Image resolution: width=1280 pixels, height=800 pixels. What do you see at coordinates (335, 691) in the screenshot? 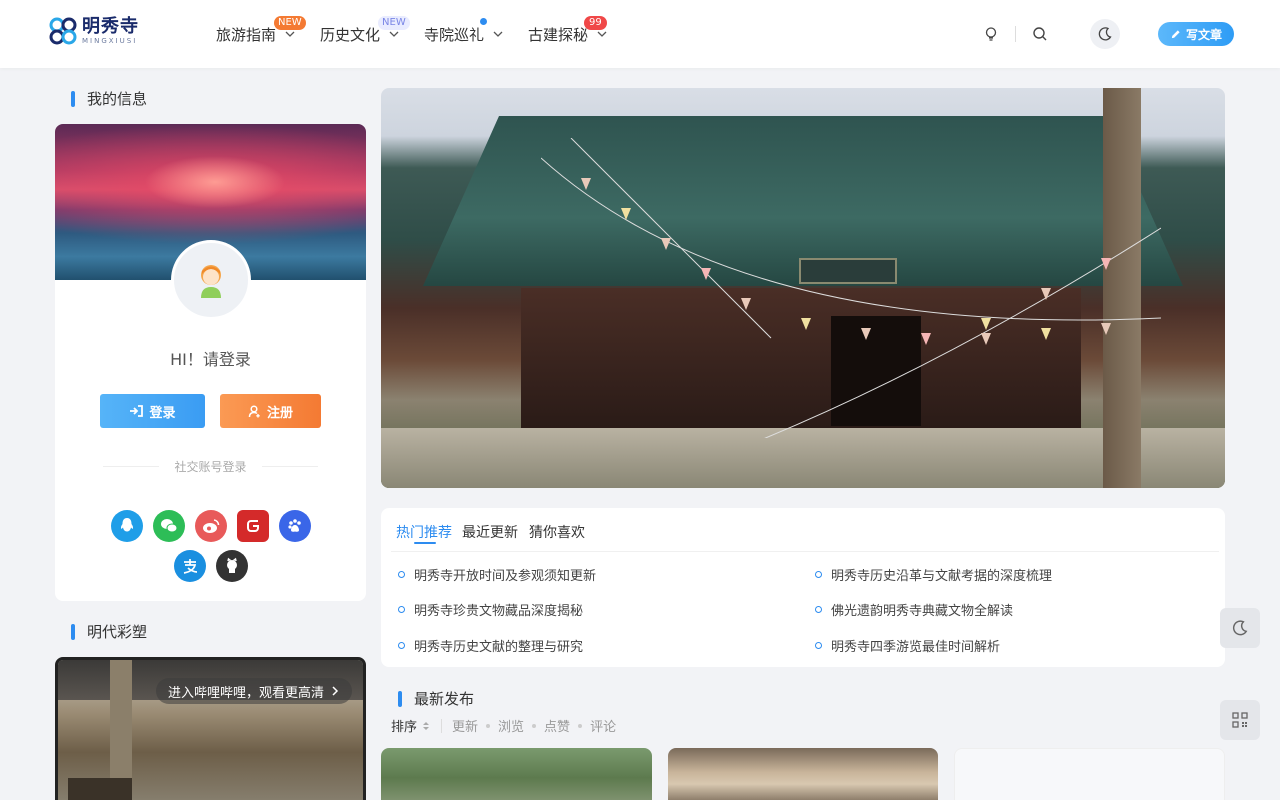
I see `chevron-right-icon` at bounding box center [335, 691].